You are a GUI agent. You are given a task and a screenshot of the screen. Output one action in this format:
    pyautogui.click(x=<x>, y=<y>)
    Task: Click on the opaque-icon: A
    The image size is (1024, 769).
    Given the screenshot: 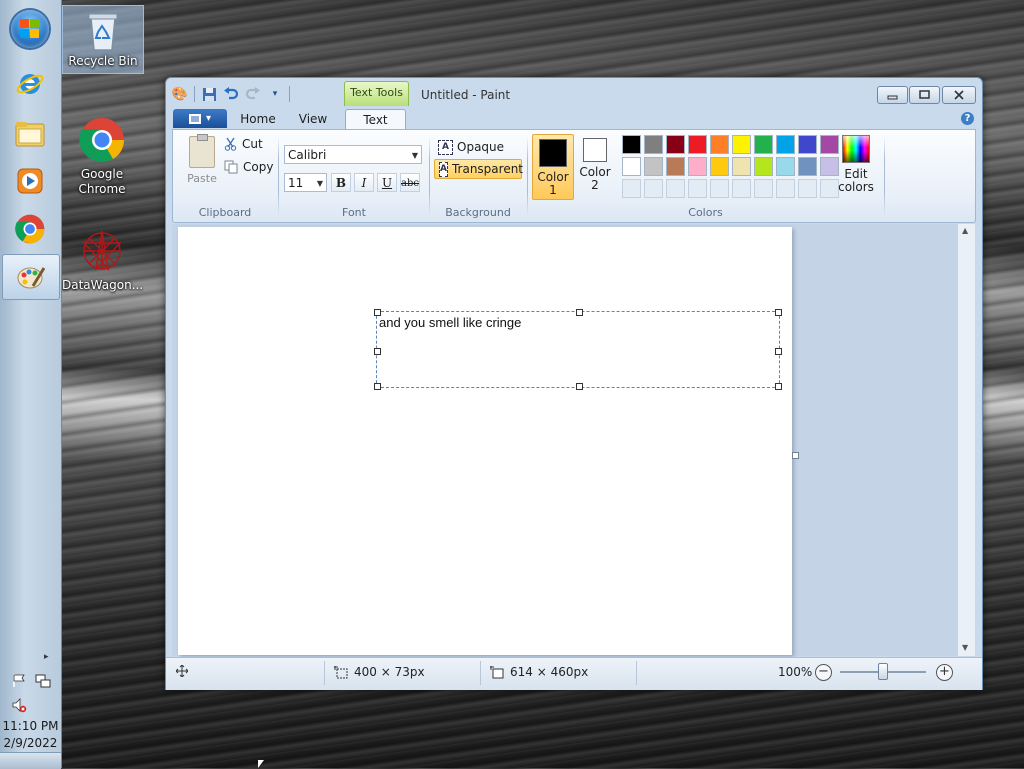 What is the action you would take?
    pyautogui.click(x=445, y=147)
    